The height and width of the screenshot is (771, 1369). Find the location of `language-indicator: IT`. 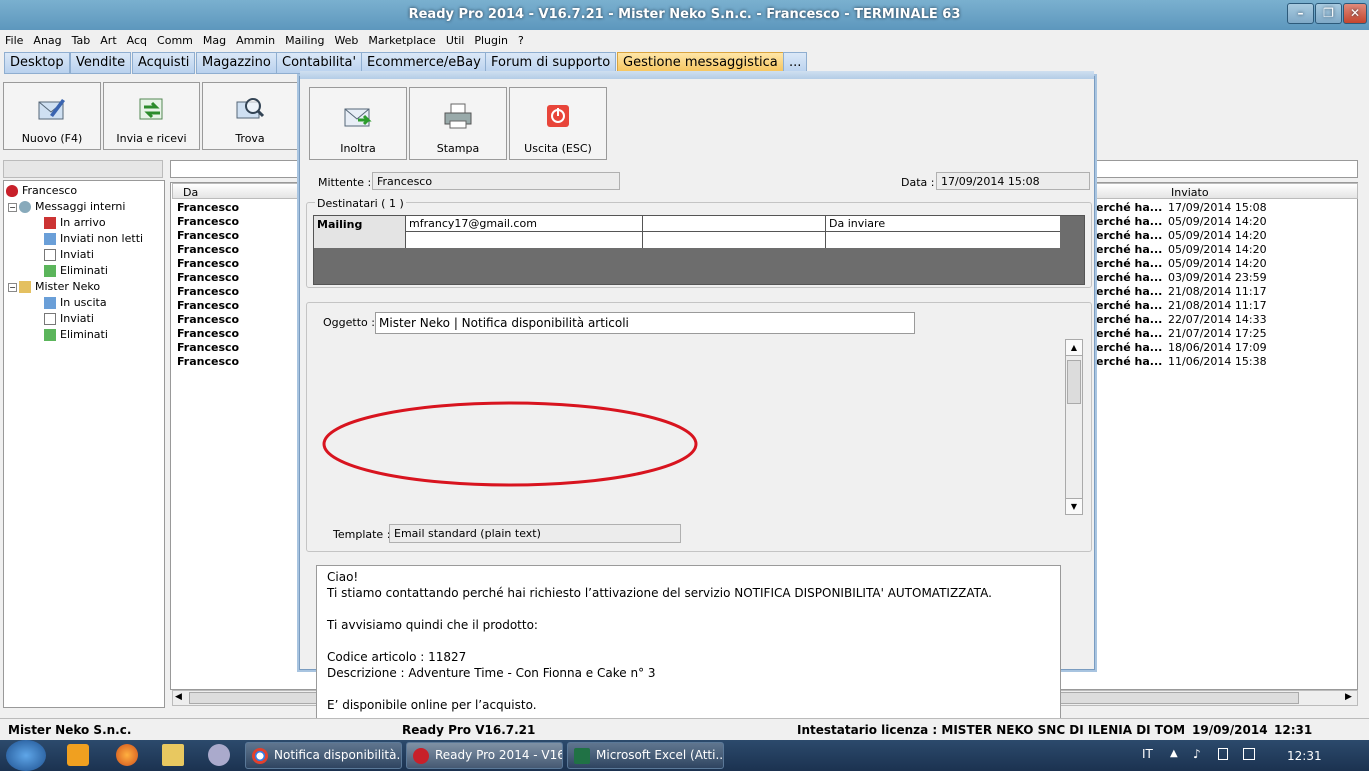

language-indicator: IT is located at coordinates (1147, 754).